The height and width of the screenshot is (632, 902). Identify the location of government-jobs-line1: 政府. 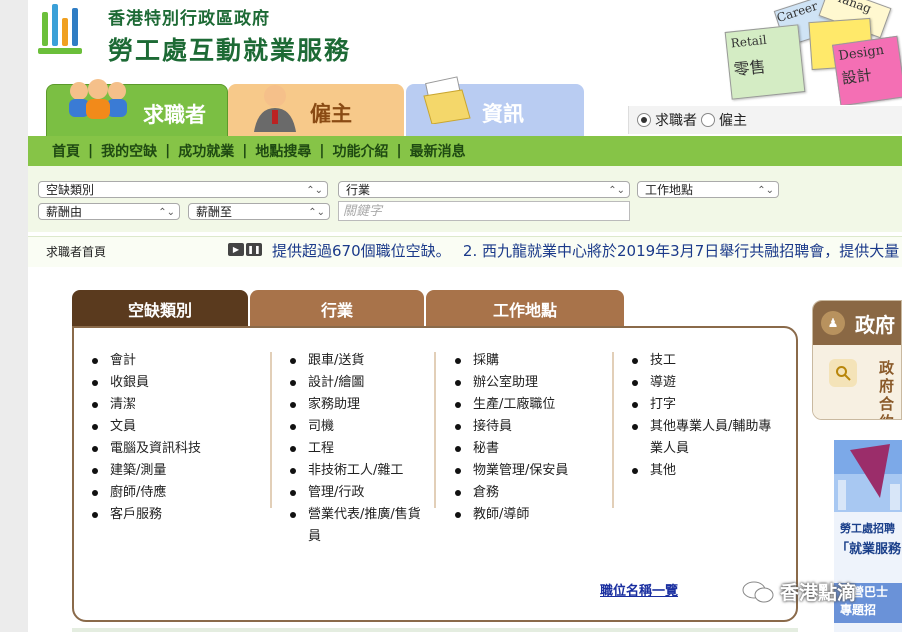
(887, 377).